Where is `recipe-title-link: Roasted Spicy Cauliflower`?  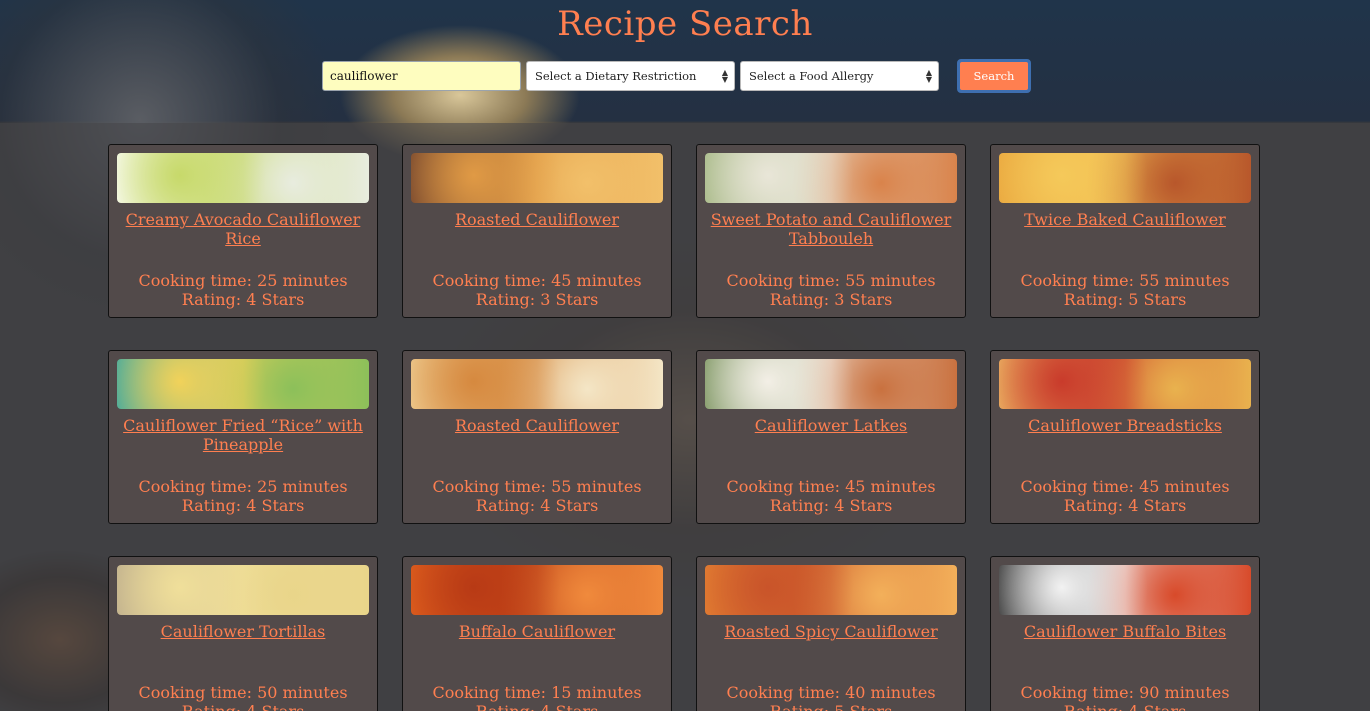
recipe-title-link: Roasted Spicy Cauliflower is located at coordinates (831, 631).